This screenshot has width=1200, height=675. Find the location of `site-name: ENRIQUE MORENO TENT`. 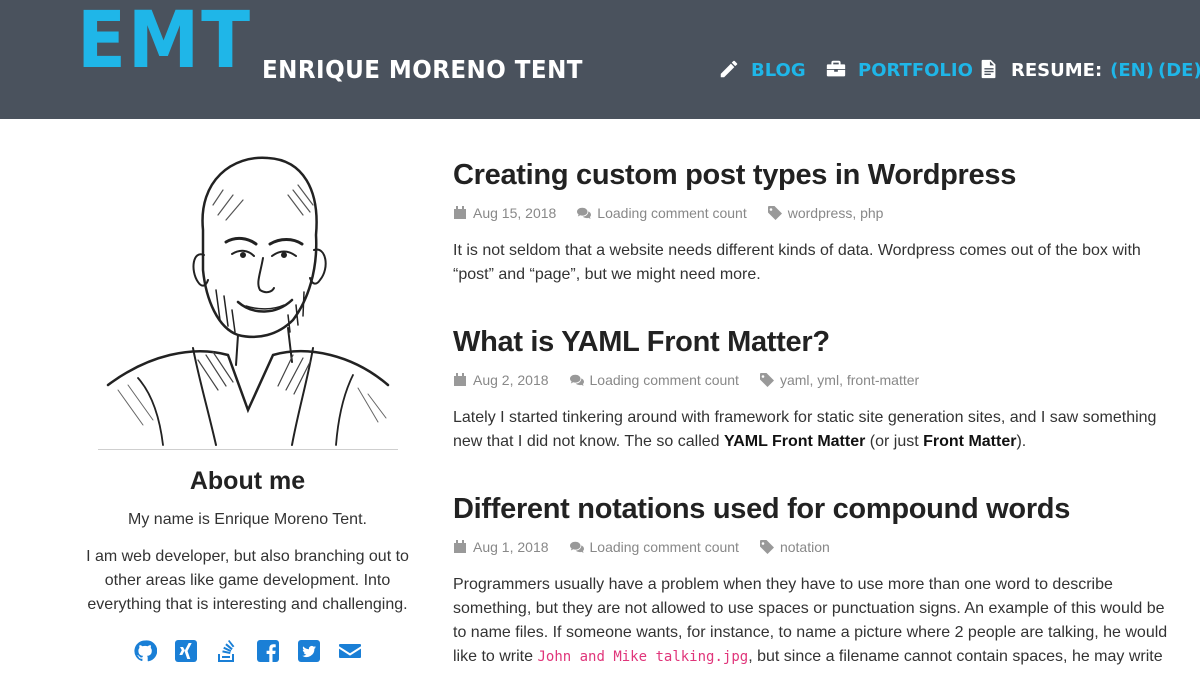

site-name: ENRIQUE MORENO TENT is located at coordinates (422, 69).